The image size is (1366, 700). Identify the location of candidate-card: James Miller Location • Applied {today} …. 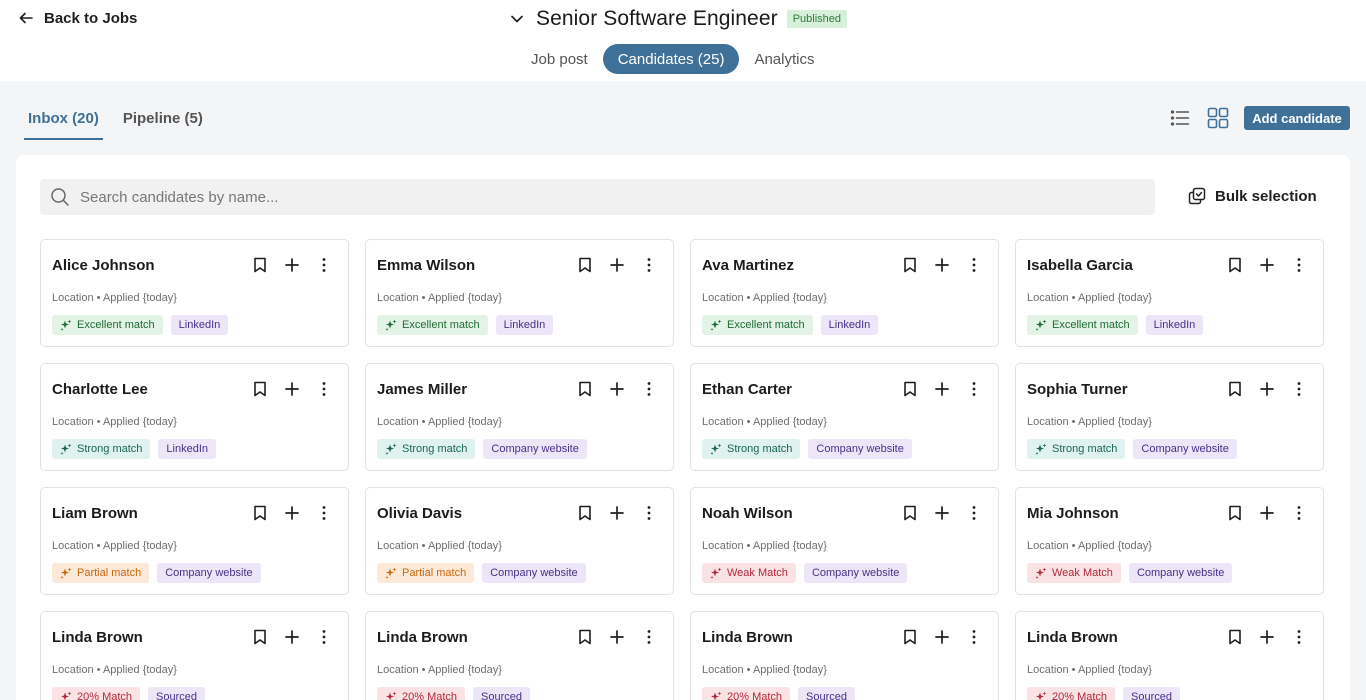
(519, 417).